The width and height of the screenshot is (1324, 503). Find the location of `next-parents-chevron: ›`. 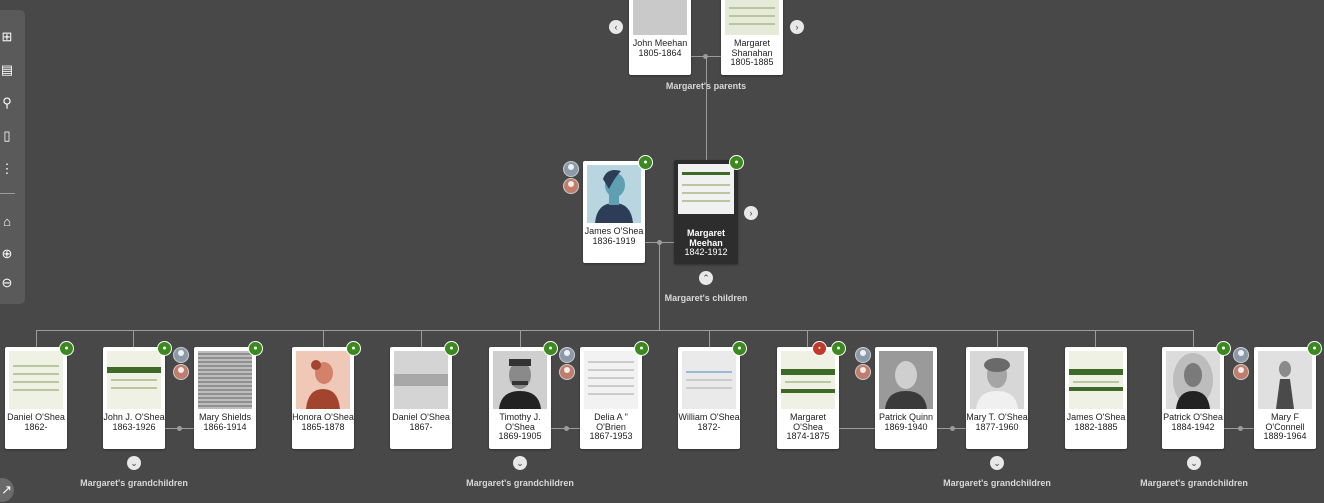

next-parents-chevron: › is located at coordinates (797, 27).